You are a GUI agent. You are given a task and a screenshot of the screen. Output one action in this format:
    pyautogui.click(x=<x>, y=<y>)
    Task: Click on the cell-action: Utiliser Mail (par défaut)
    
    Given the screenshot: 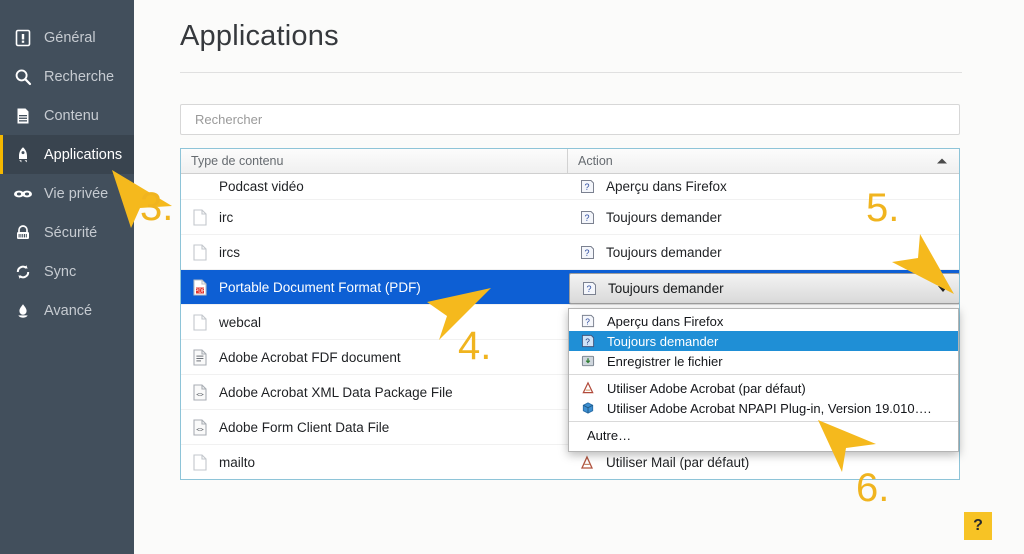 What is the action you would take?
    pyautogui.click(x=763, y=462)
    